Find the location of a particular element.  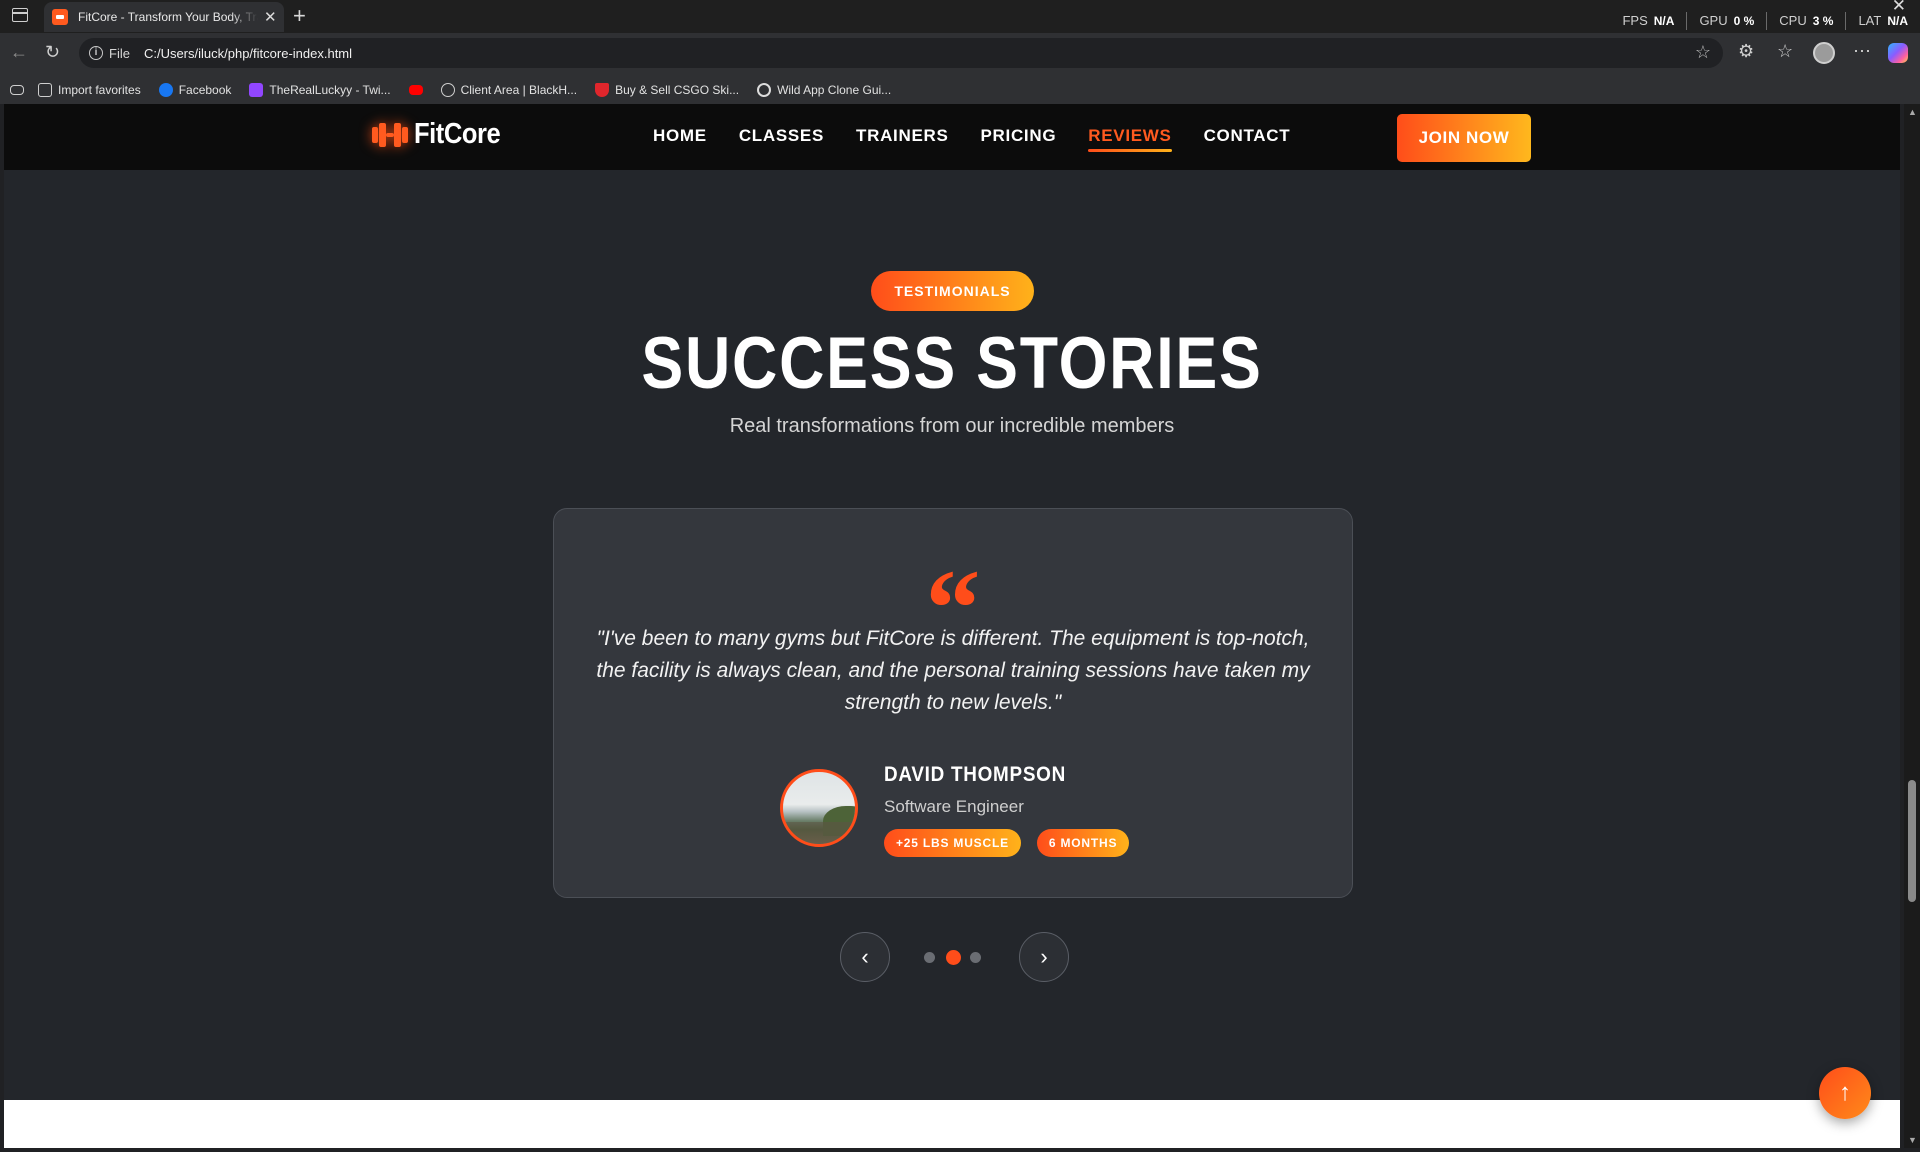

bookmark-import-favorites: Import favorites is located at coordinates (89, 89).